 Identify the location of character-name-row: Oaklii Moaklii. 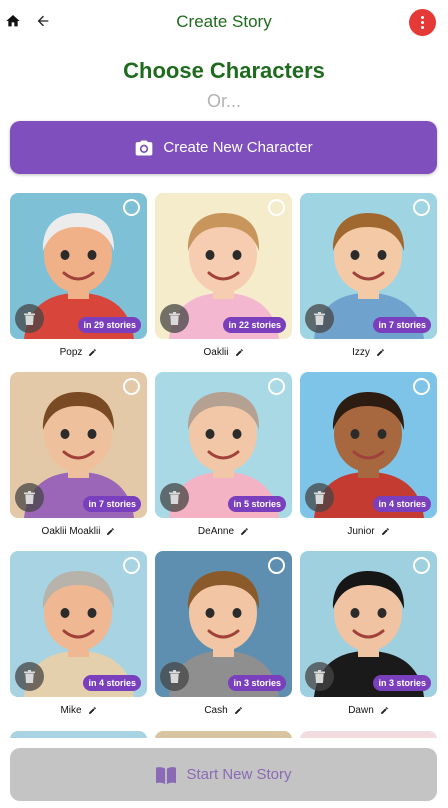
(78, 531).